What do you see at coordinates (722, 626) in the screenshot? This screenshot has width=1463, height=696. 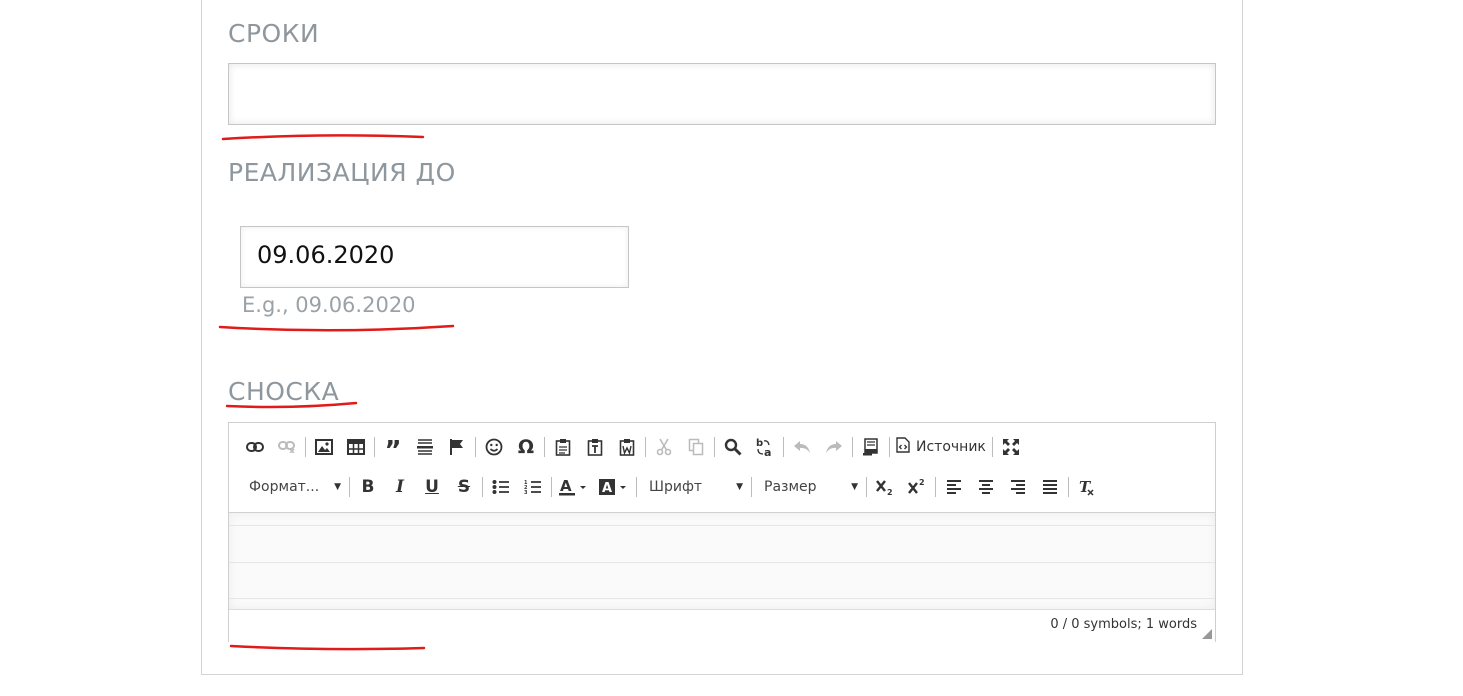 I see `editor-status-bar: 0 / 0 symbols; 1 words` at bounding box center [722, 626].